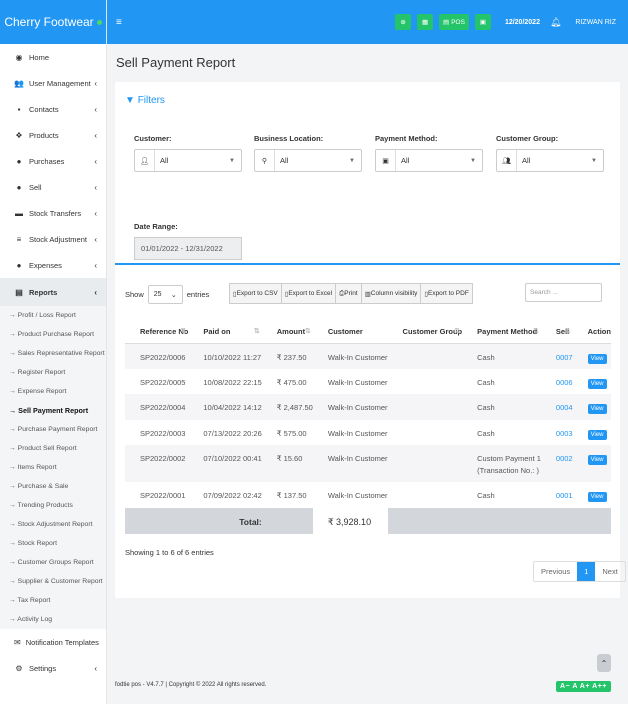 The height and width of the screenshot is (704, 628). Describe the element at coordinates (53, 334) in the screenshot. I see `submenu-item-product-purchase: → Product Purchase Report` at that location.